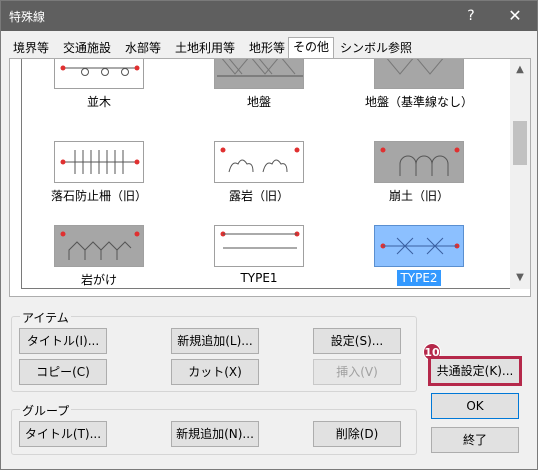 The height and width of the screenshot is (470, 538). Describe the element at coordinates (258, 102) in the screenshot. I see `item-label: 地盤` at that location.